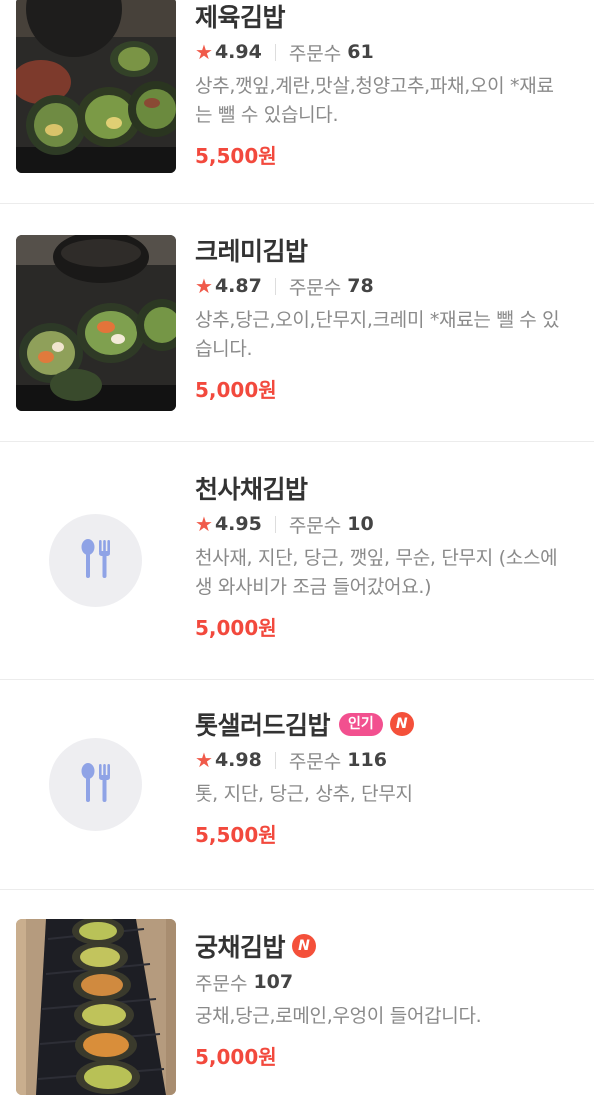  I want to click on orders-count: 10, so click(360, 524).